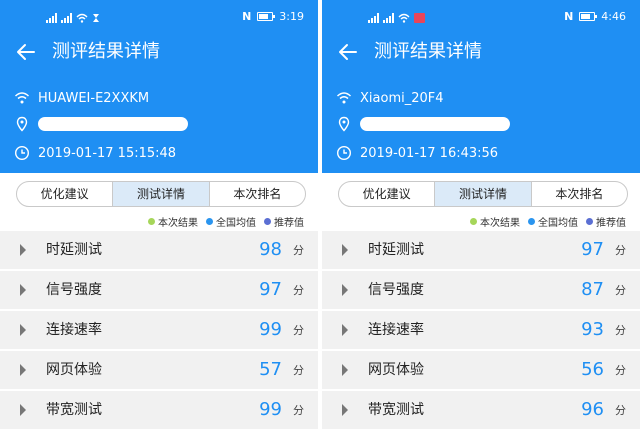 This screenshot has width=640, height=433. What do you see at coordinates (481, 17) in the screenshot?
I see `status-bar: N 4:46` at bounding box center [481, 17].